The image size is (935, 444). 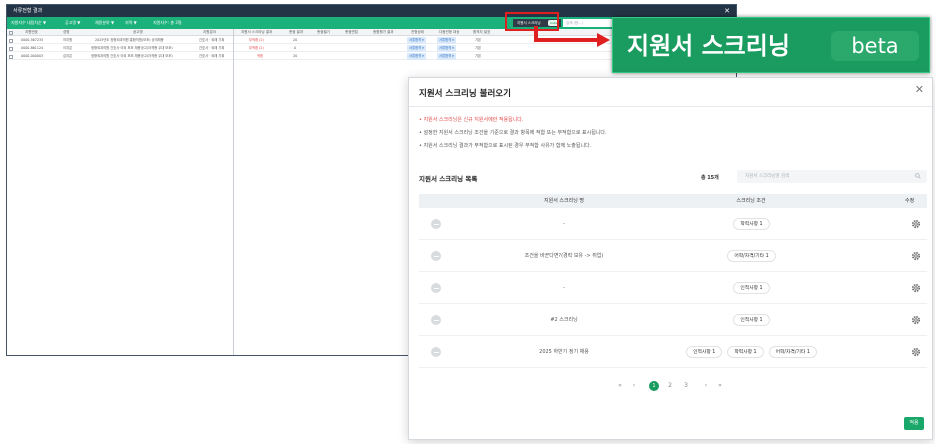 I want to click on screening-name: 조건을 바꾼다면?(경력 보유 -> 취업), so click(x=564, y=256).